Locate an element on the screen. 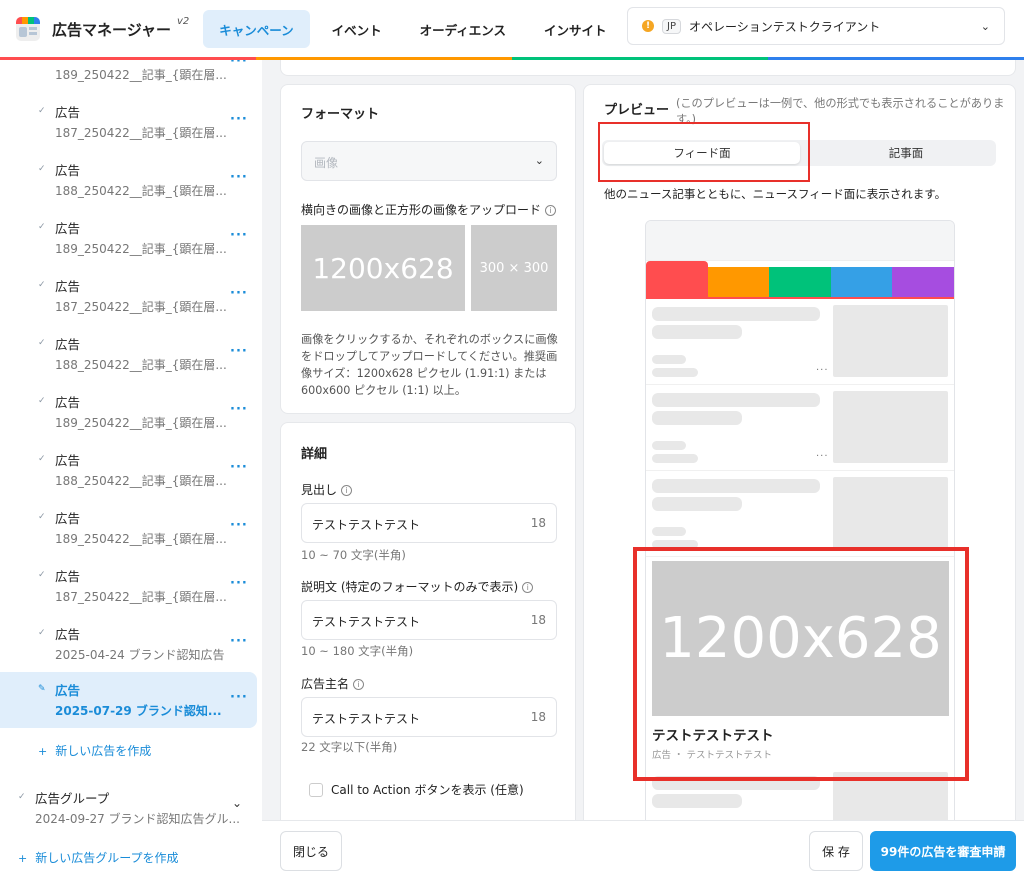  new-ad-group-button: + 新しい広告グループを作成 is located at coordinates (98, 857).